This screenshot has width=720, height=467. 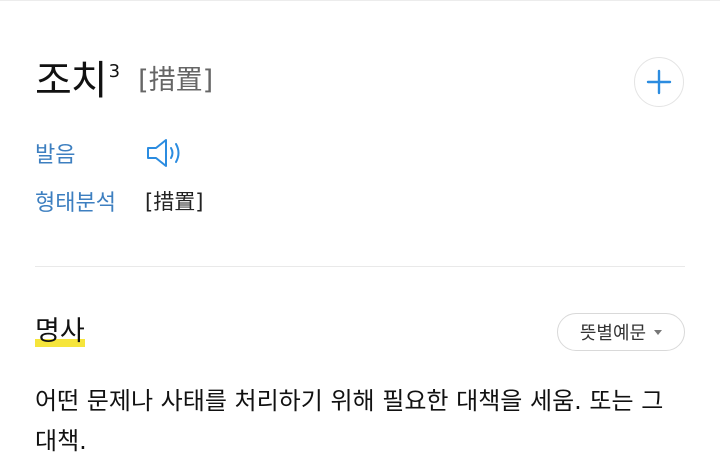 I want to click on hanja-original: [措置], so click(x=176, y=80).